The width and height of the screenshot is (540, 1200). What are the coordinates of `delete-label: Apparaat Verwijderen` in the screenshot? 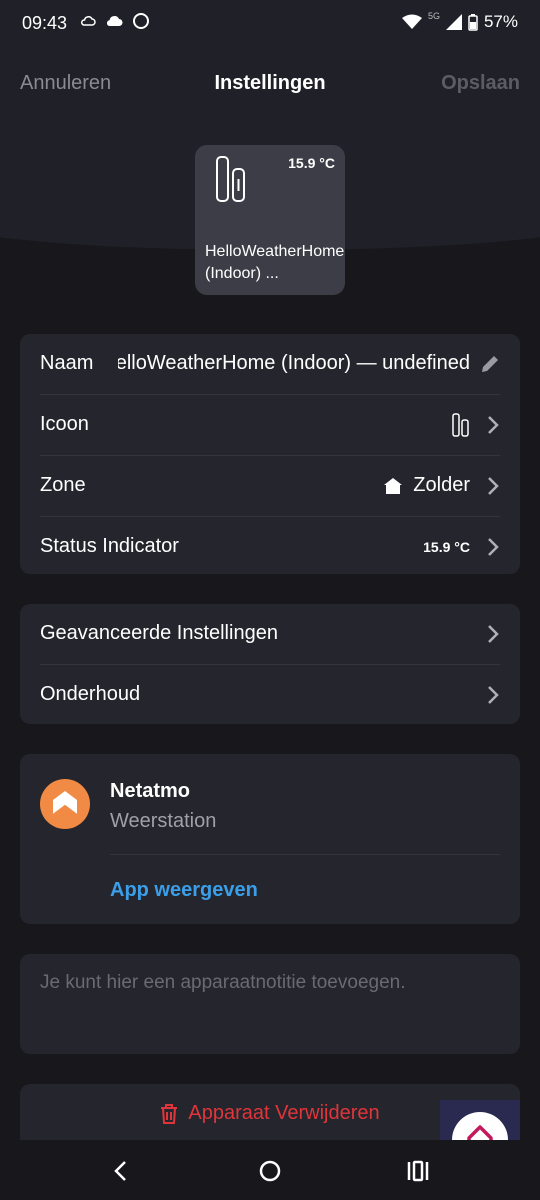 It's located at (284, 1113).